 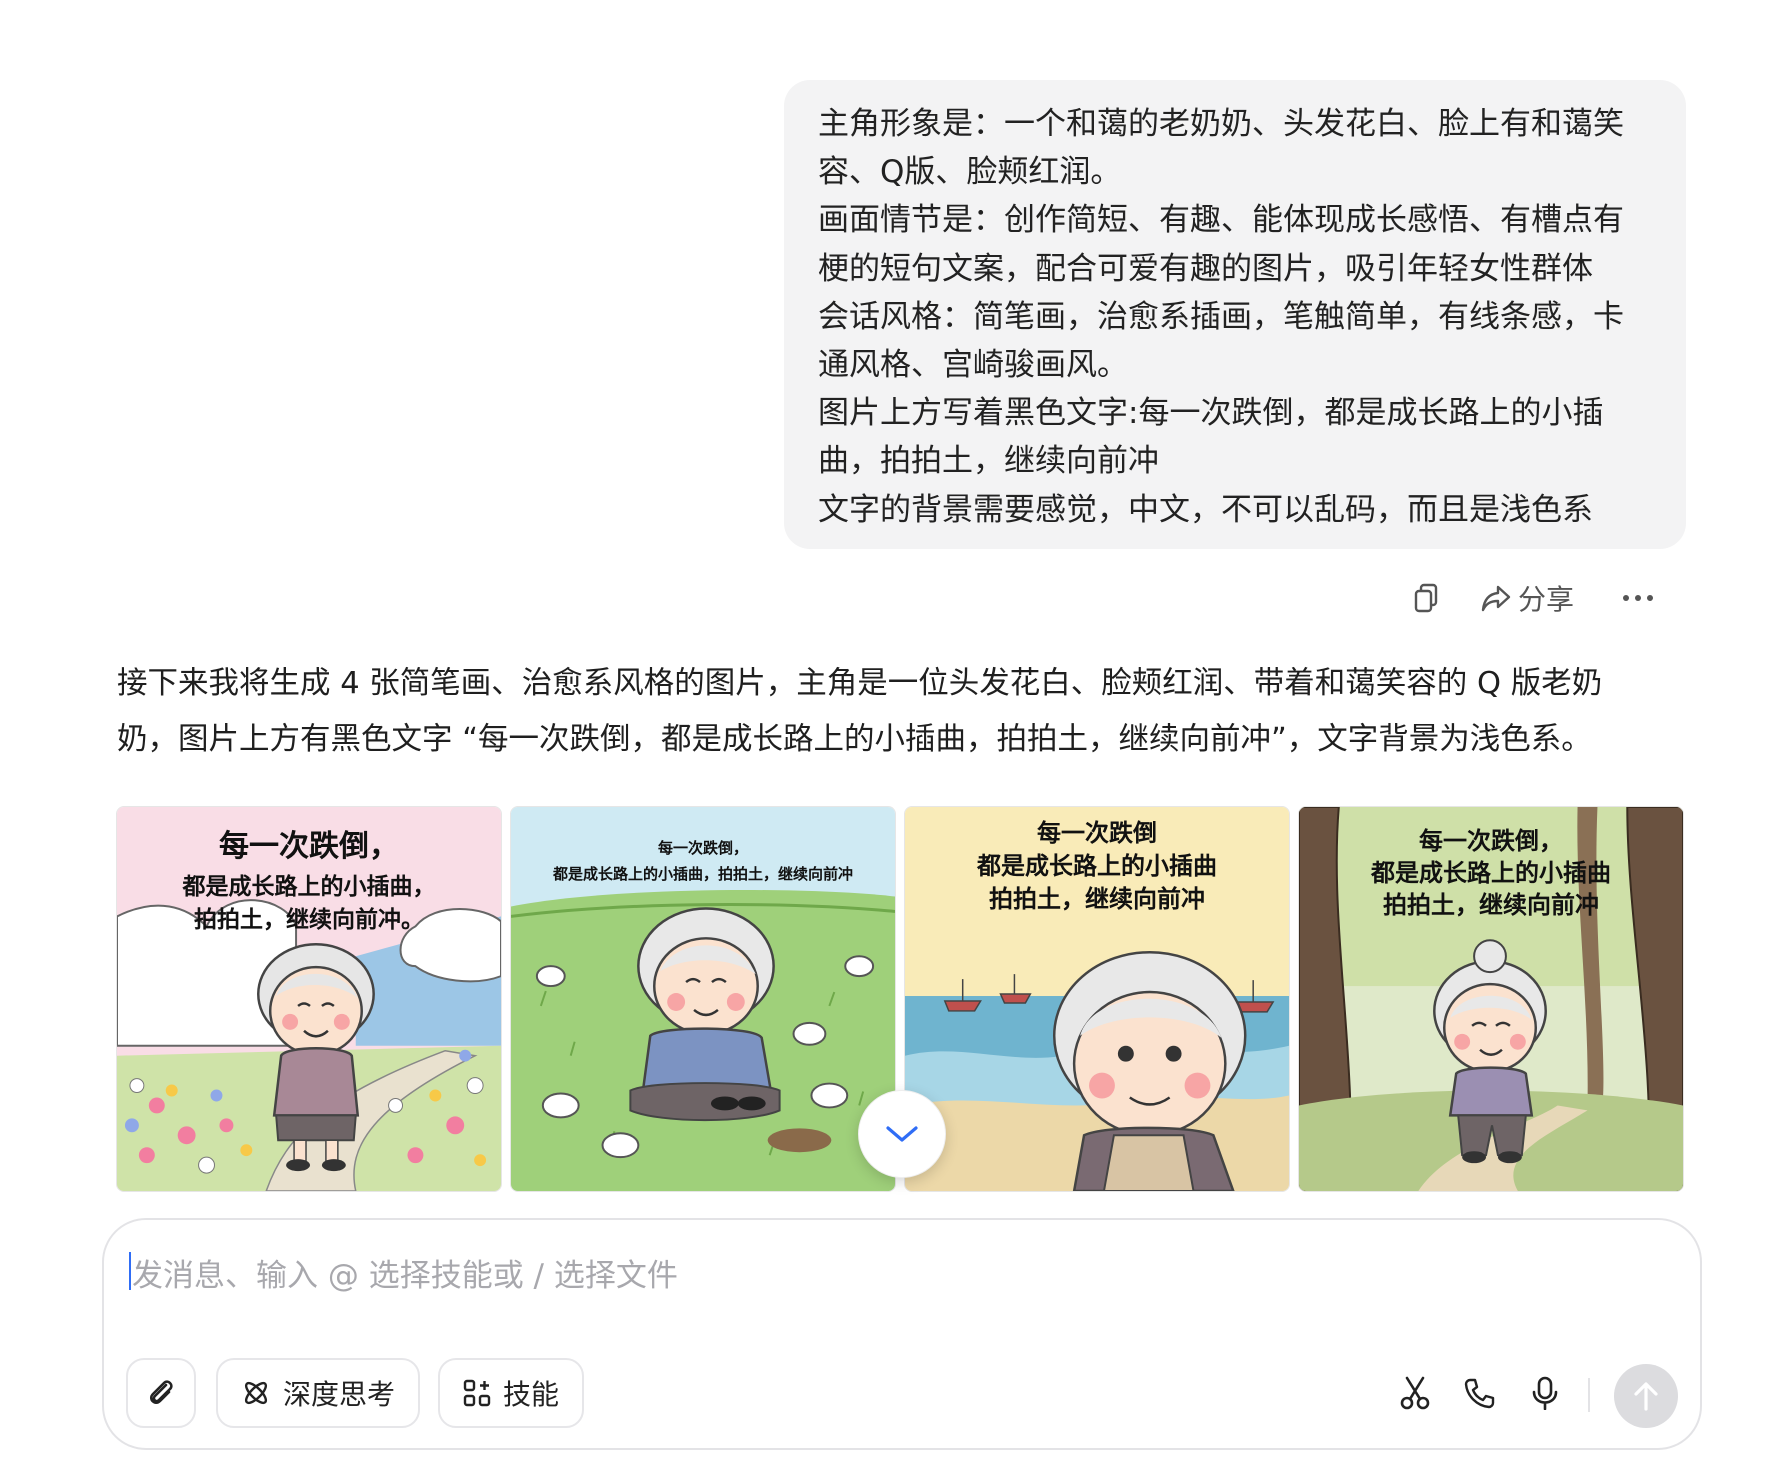 I want to click on image-caption: 每一次跌倒， 都是成长路上的小插曲，拍拍土，继续向前冲, so click(x=703, y=861).